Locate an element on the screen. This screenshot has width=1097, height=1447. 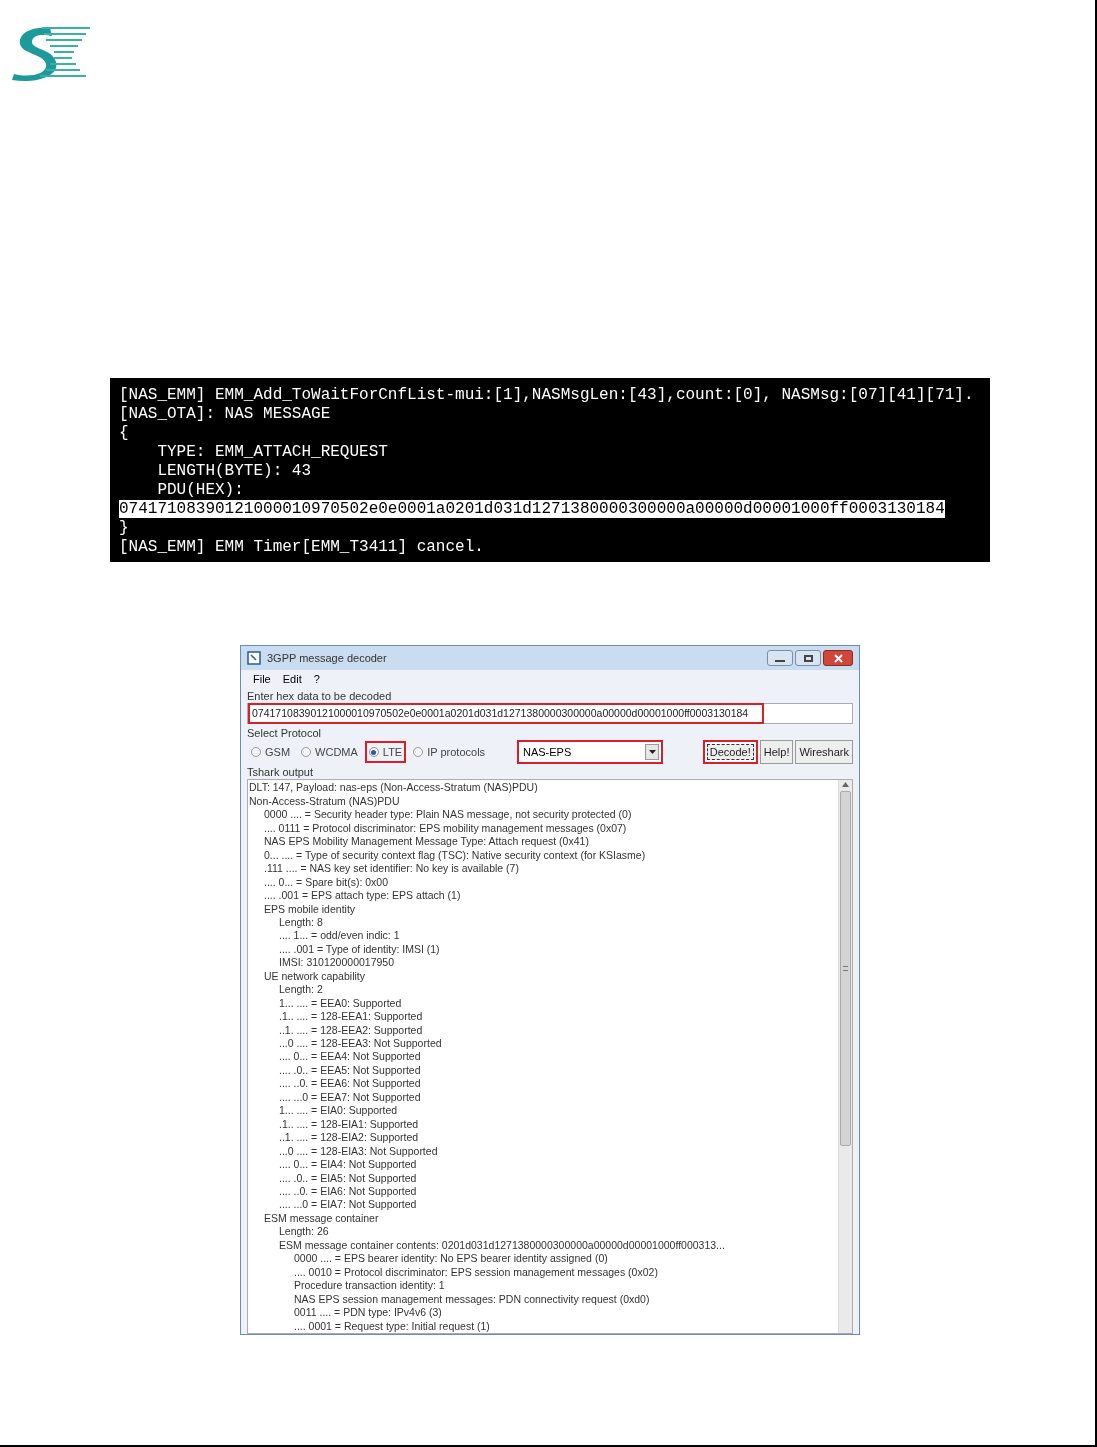
tree-item: ..1. .... = 128-EEA2: Supported is located at coordinates (351, 1030).